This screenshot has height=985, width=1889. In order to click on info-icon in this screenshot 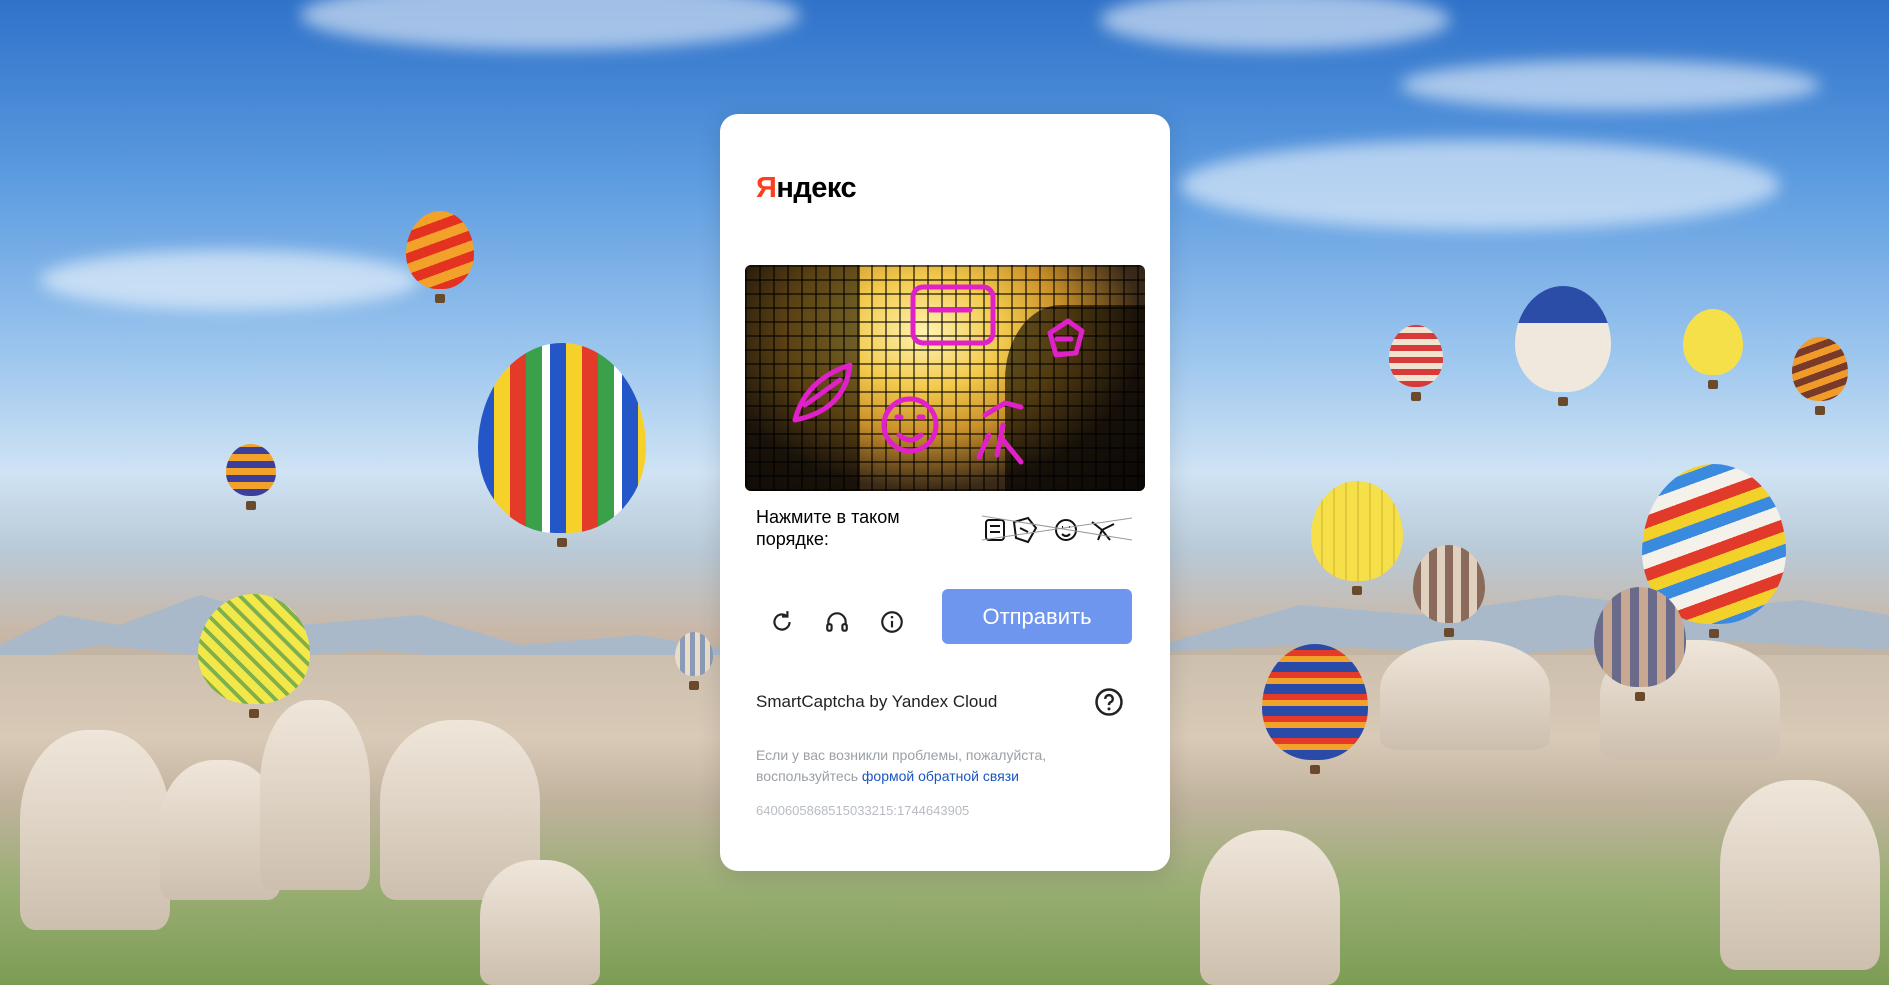, I will do `click(892, 622)`.